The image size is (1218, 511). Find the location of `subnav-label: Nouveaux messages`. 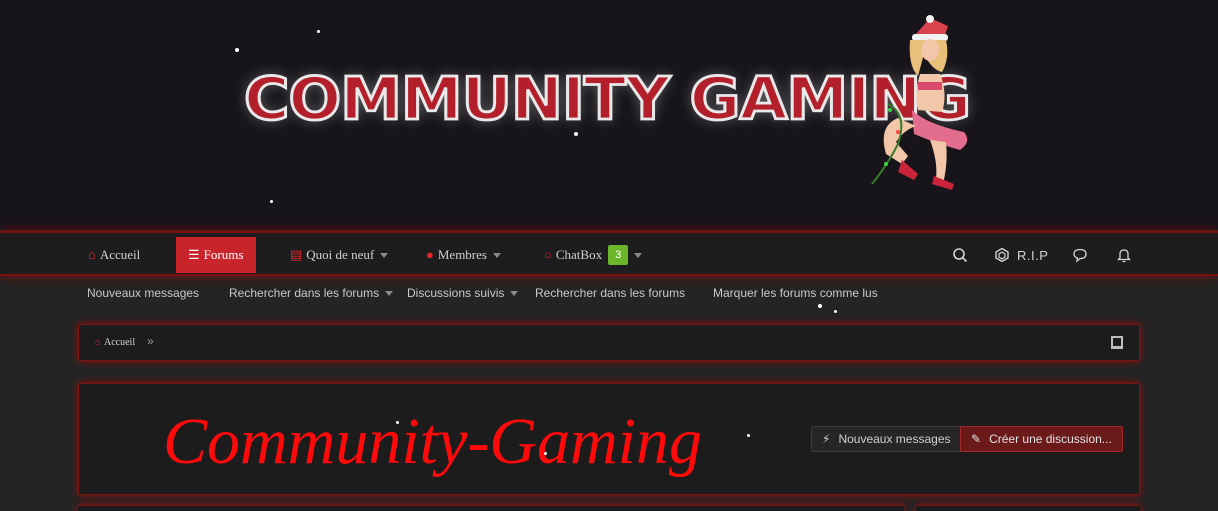

subnav-label: Nouveaux messages is located at coordinates (143, 293).